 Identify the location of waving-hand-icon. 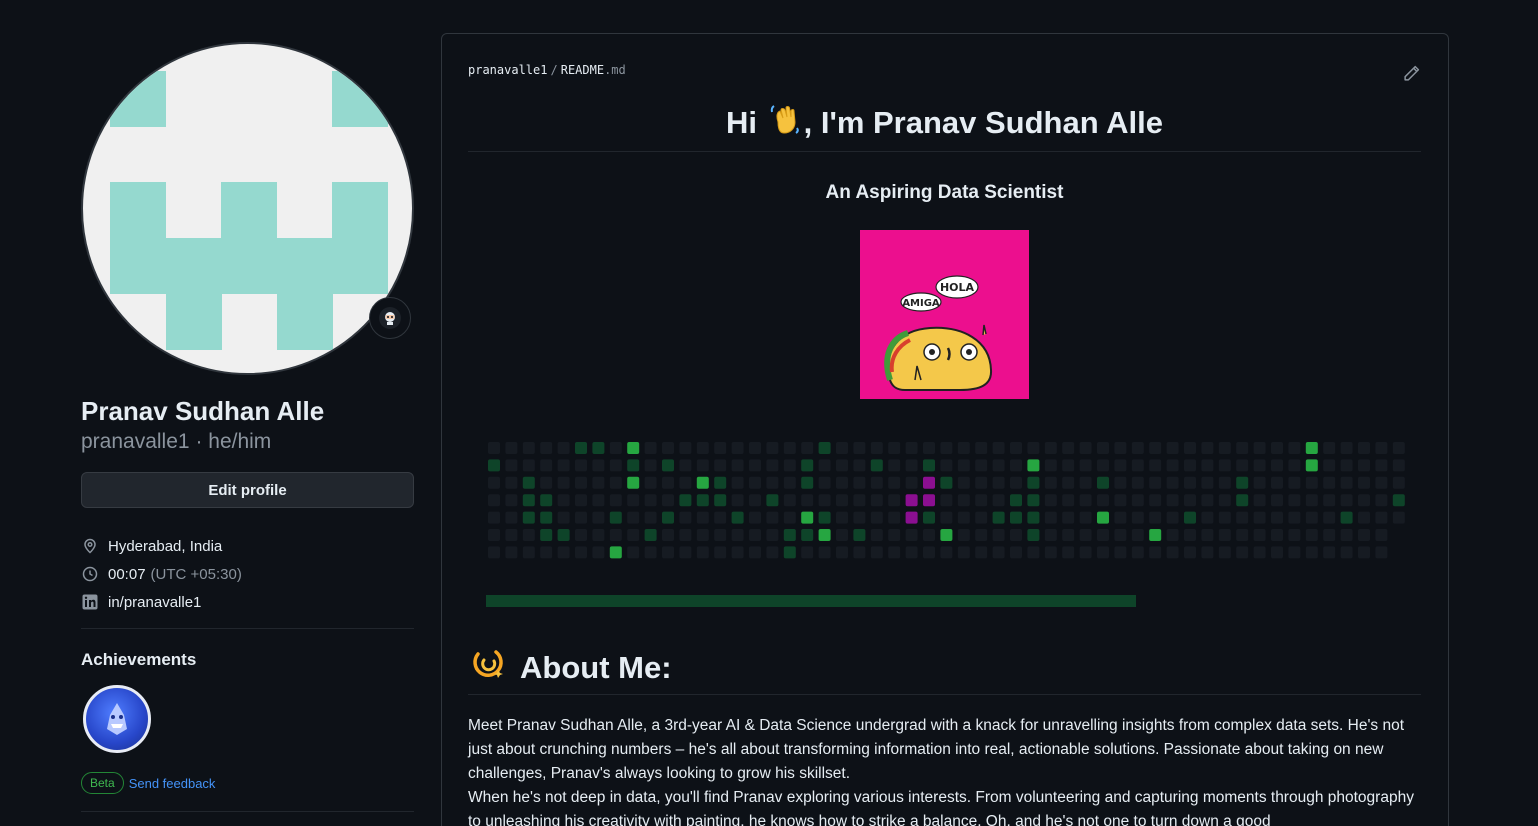
(785, 124).